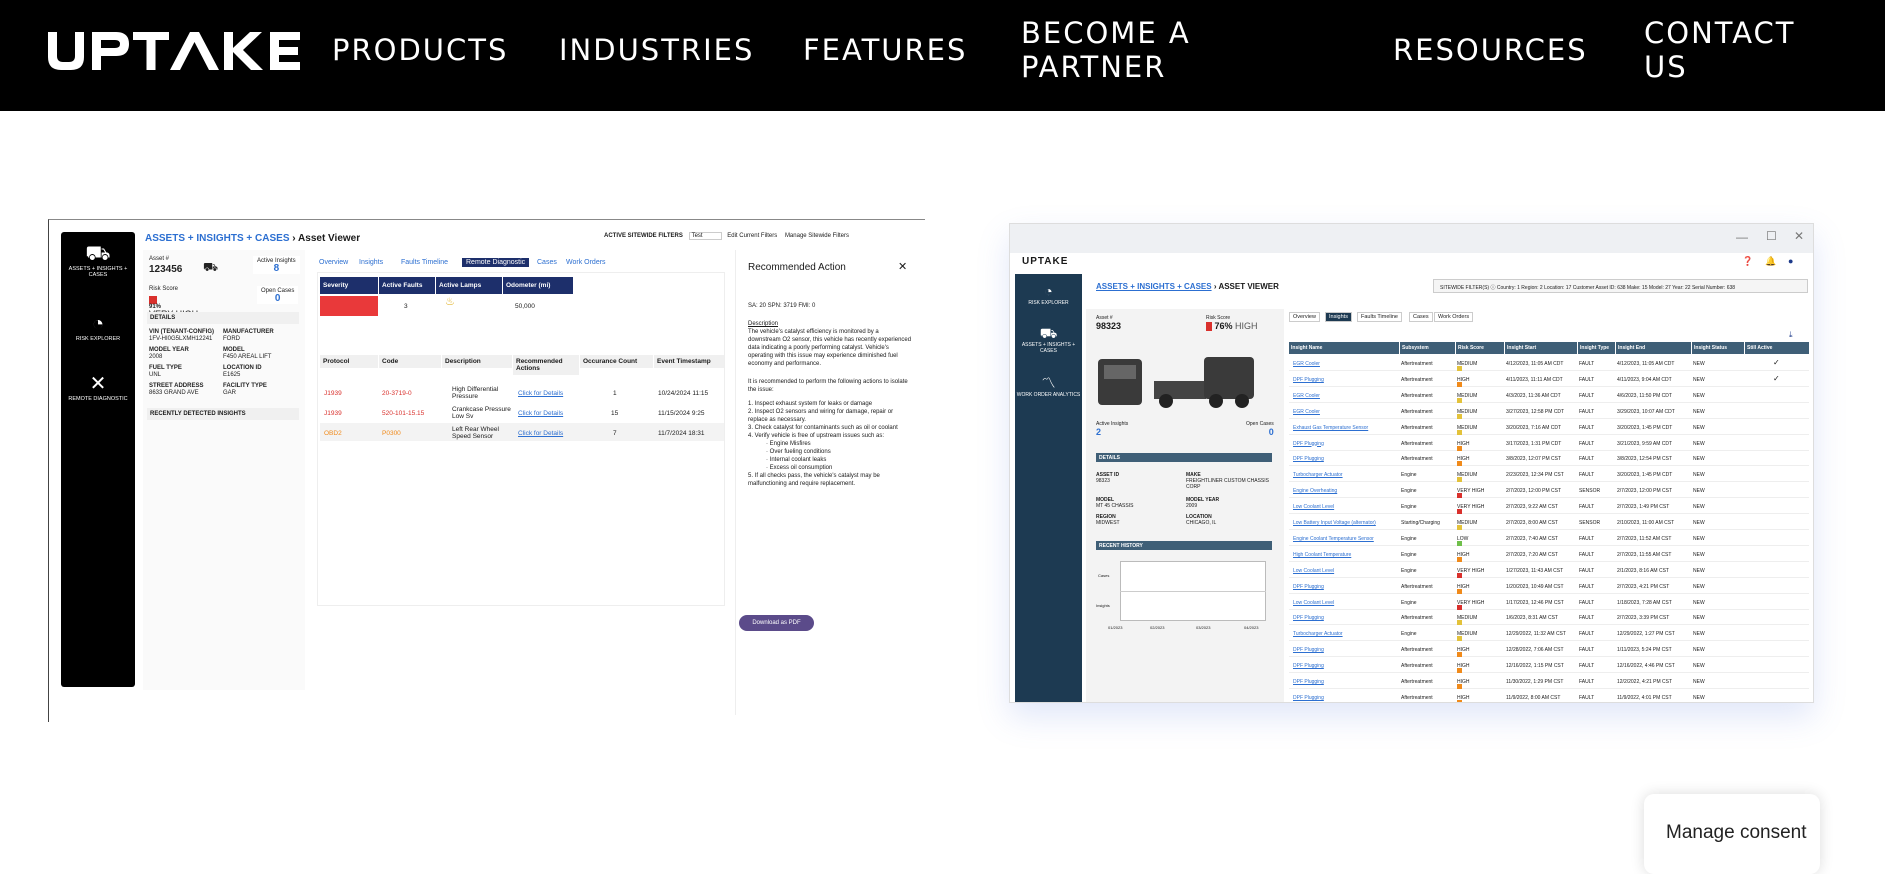 The image size is (1885, 874). What do you see at coordinates (1330, 428) in the screenshot?
I see `insight-name-link: Exhaust Gas Temperature Sensor` at bounding box center [1330, 428].